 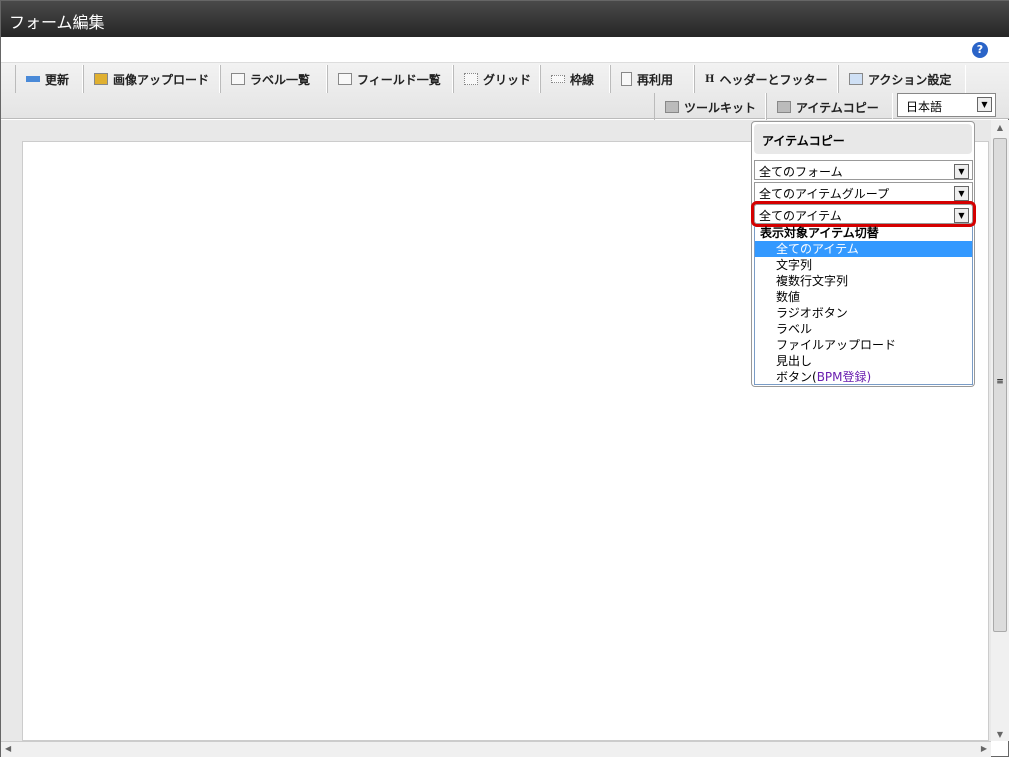 What do you see at coordinates (1000, 128) in the screenshot?
I see `scroll-up-icon: ▲` at bounding box center [1000, 128].